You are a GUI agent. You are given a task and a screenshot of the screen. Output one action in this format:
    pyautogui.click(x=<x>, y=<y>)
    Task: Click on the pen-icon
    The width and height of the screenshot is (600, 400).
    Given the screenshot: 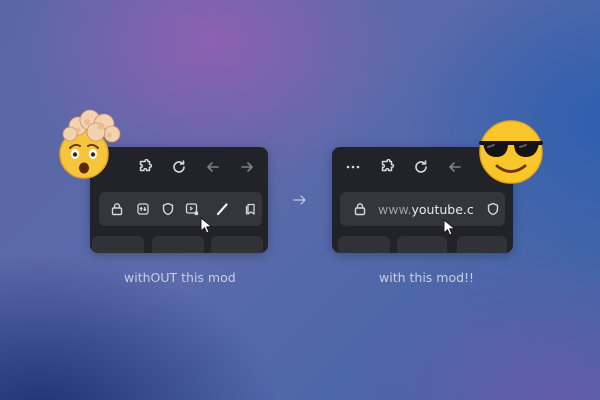 What is the action you would take?
    pyautogui.click(x=222, y=209)
    